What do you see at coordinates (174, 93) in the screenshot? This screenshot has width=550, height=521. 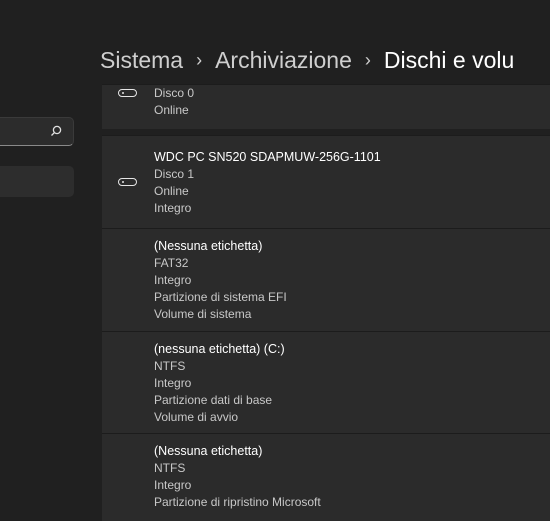 I see `disk-label: Disco 0` at bounding box center [174, 93].